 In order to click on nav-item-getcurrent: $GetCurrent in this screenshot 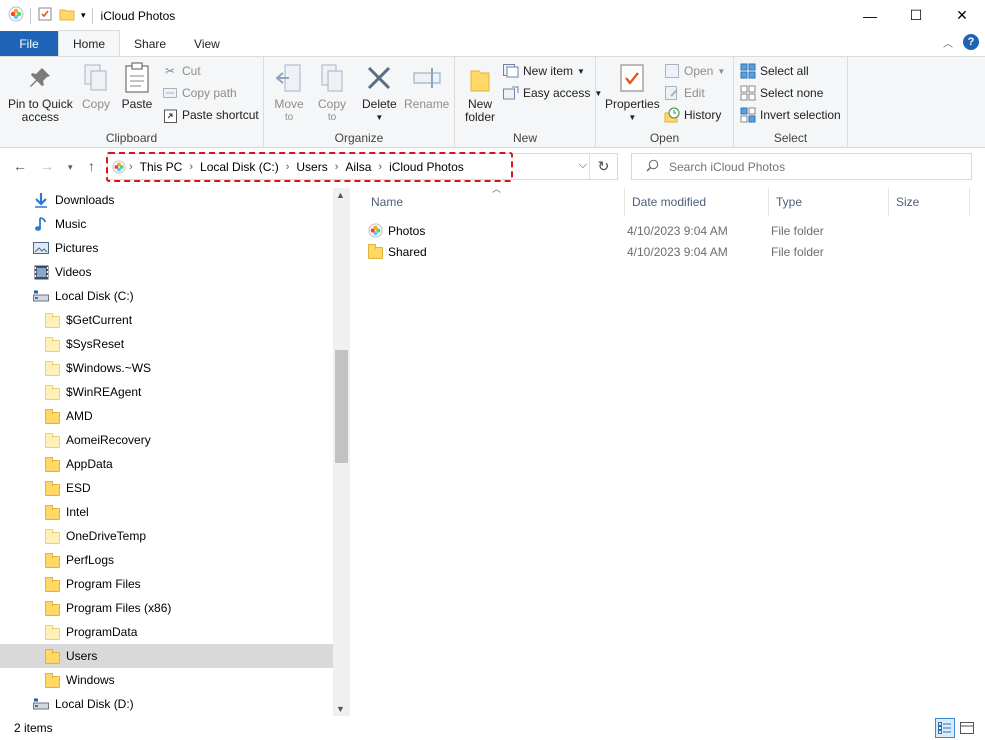, I will do `click(166, 320)`.